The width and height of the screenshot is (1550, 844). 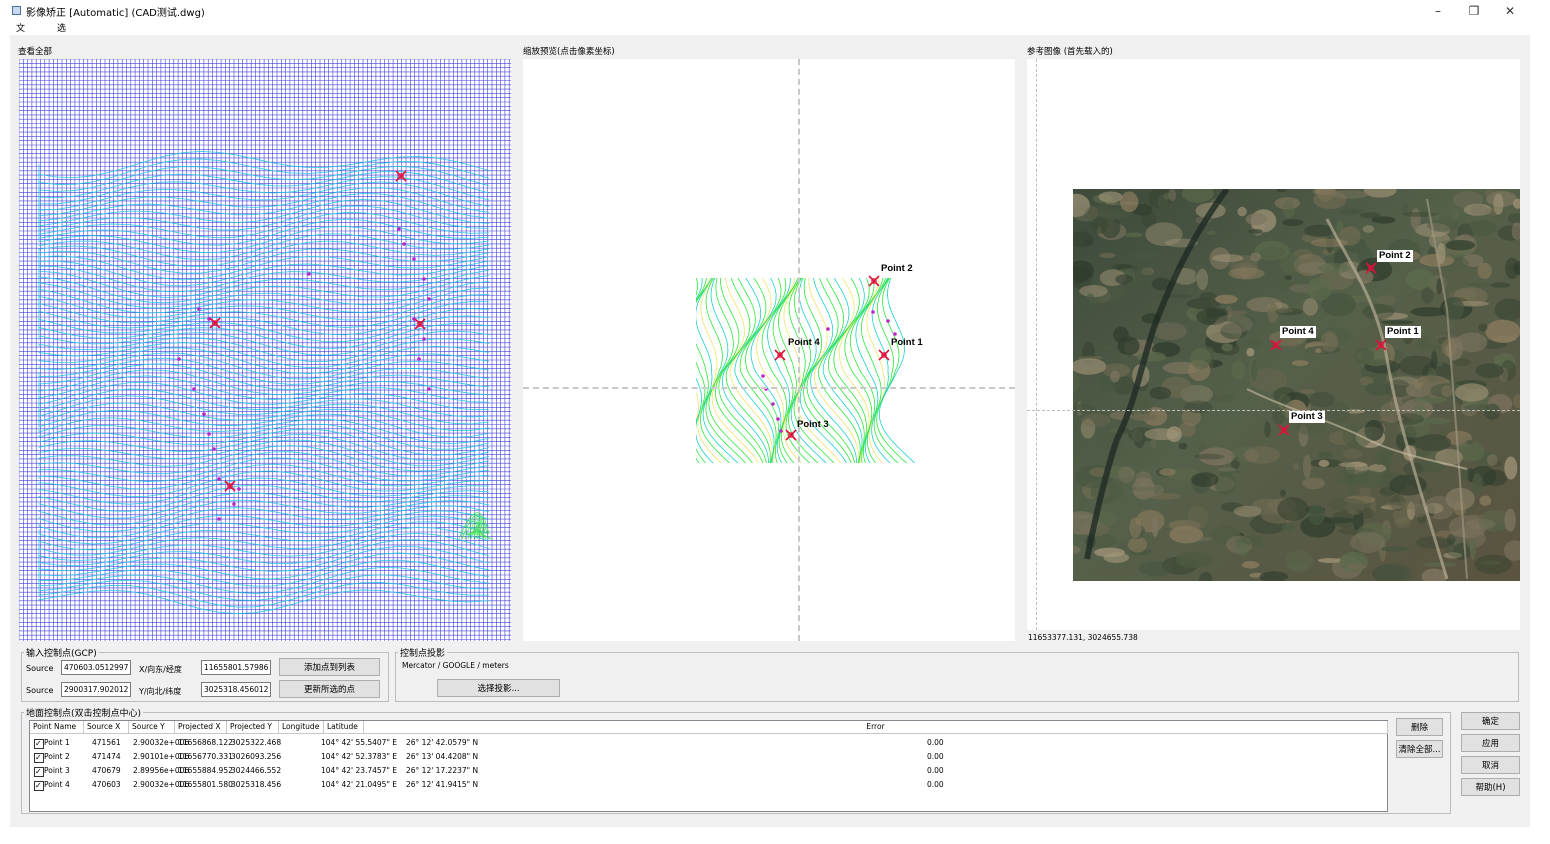 What do you see at coordinates (1307, 417) in the screenshot?
I see `ref-point-3-label: Point 3` at bounding box center [1307, 417].